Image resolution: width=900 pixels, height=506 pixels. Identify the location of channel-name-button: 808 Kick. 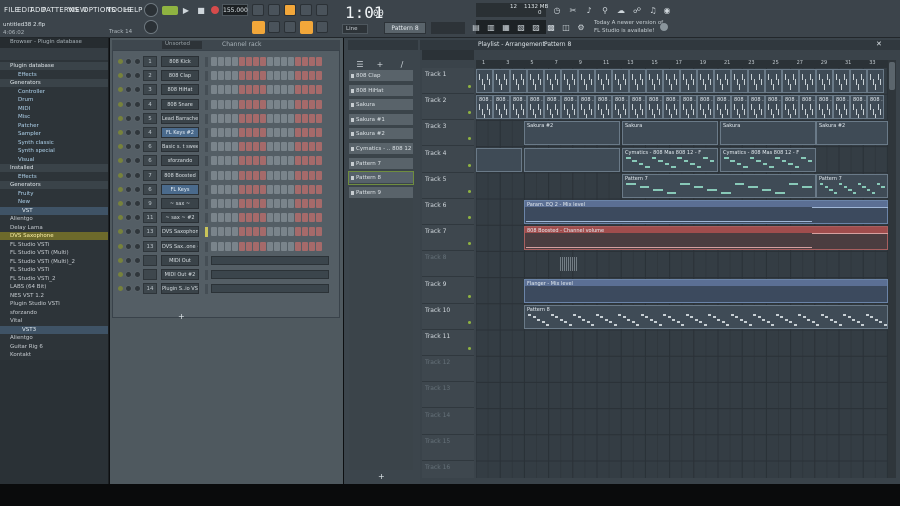
(180, 61).